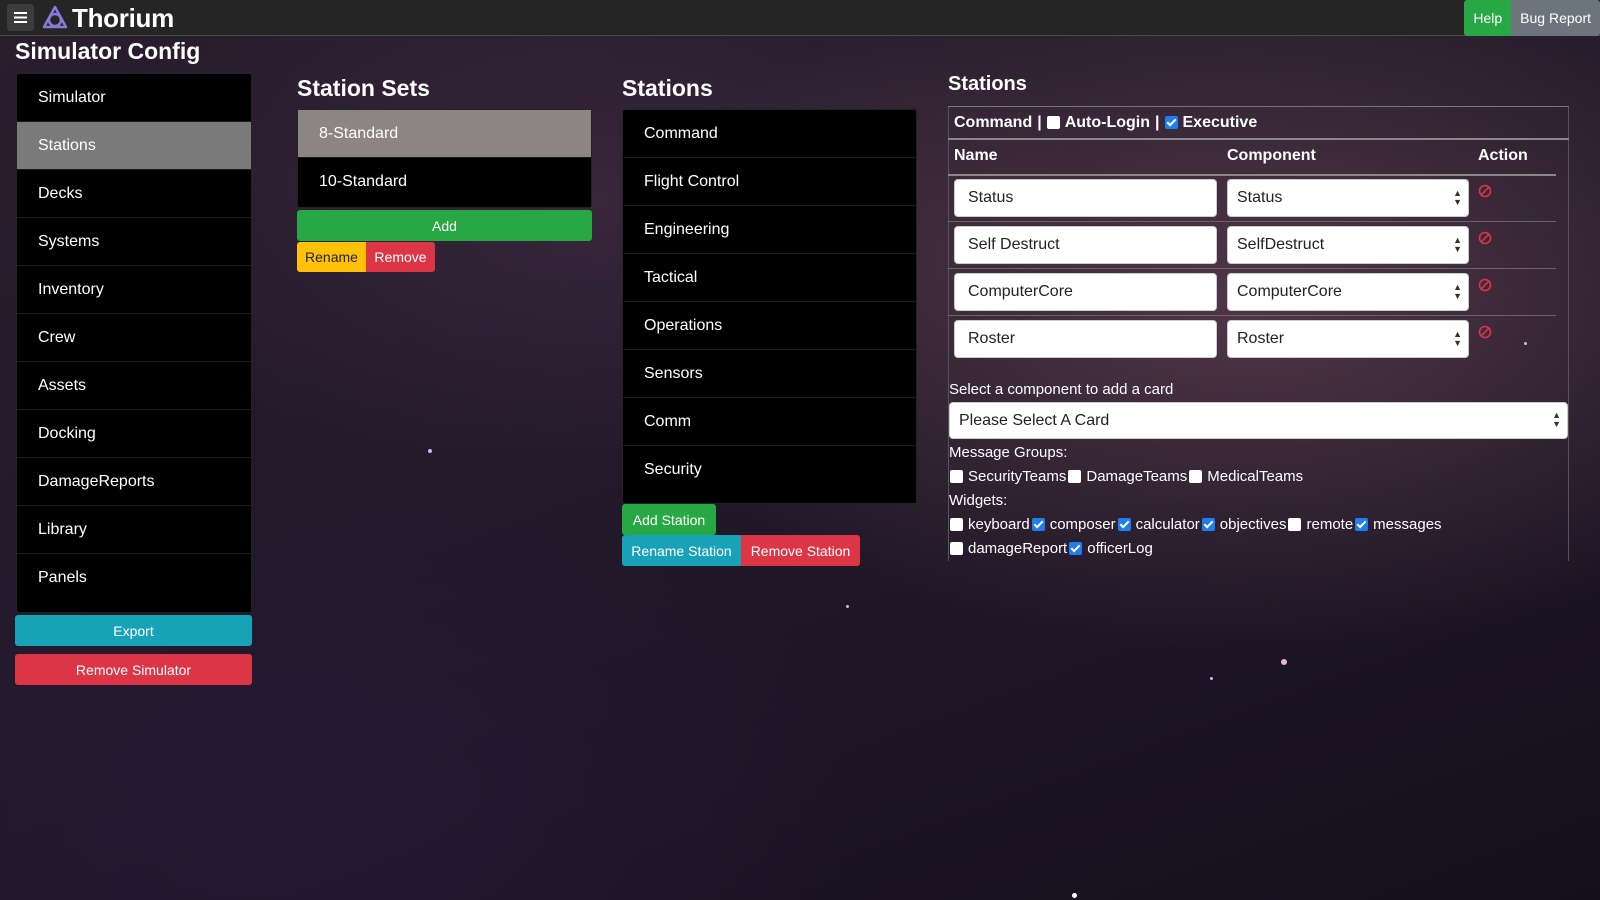  What do you see at coordinates (1061, 389) in the screenshot?
I see `add-card-label: Select a component to add a card` at bounding box center [1061, 389].